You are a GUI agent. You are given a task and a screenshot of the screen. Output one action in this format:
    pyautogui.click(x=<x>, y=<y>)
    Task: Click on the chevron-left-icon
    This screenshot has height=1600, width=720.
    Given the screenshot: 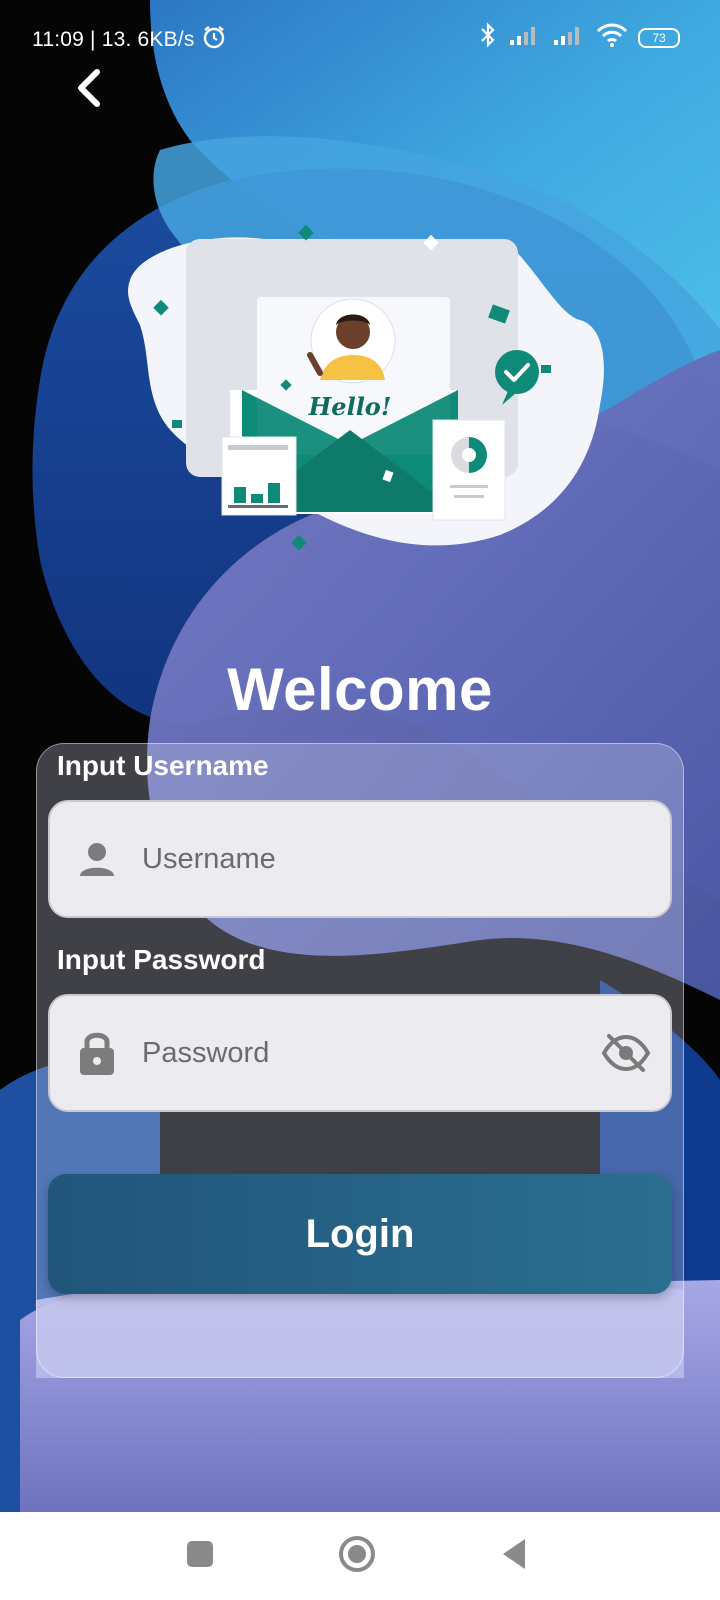 What is the action you would take?
    pyautogui.click(x=88, y=90)
    